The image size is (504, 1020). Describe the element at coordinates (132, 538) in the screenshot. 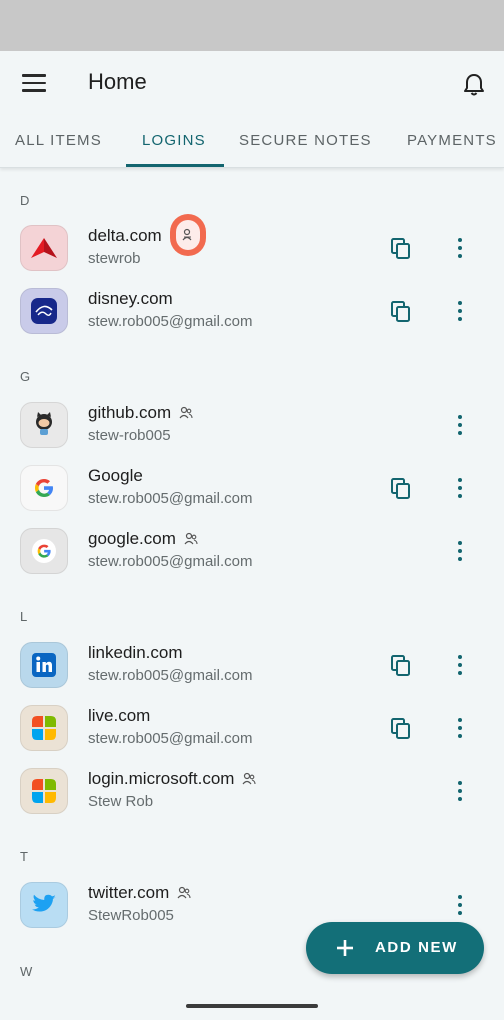

I see `item-name: google.com` at that location.